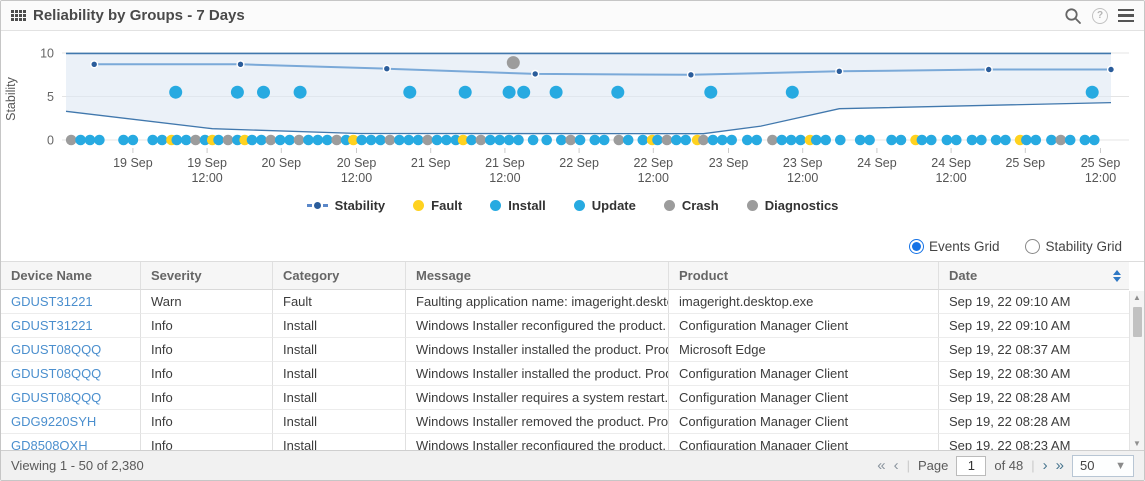 The image size is (1145, 481). Describe the element at coordinates (317, 205) in the screenshot. I see `stability-line-icon` at that location.